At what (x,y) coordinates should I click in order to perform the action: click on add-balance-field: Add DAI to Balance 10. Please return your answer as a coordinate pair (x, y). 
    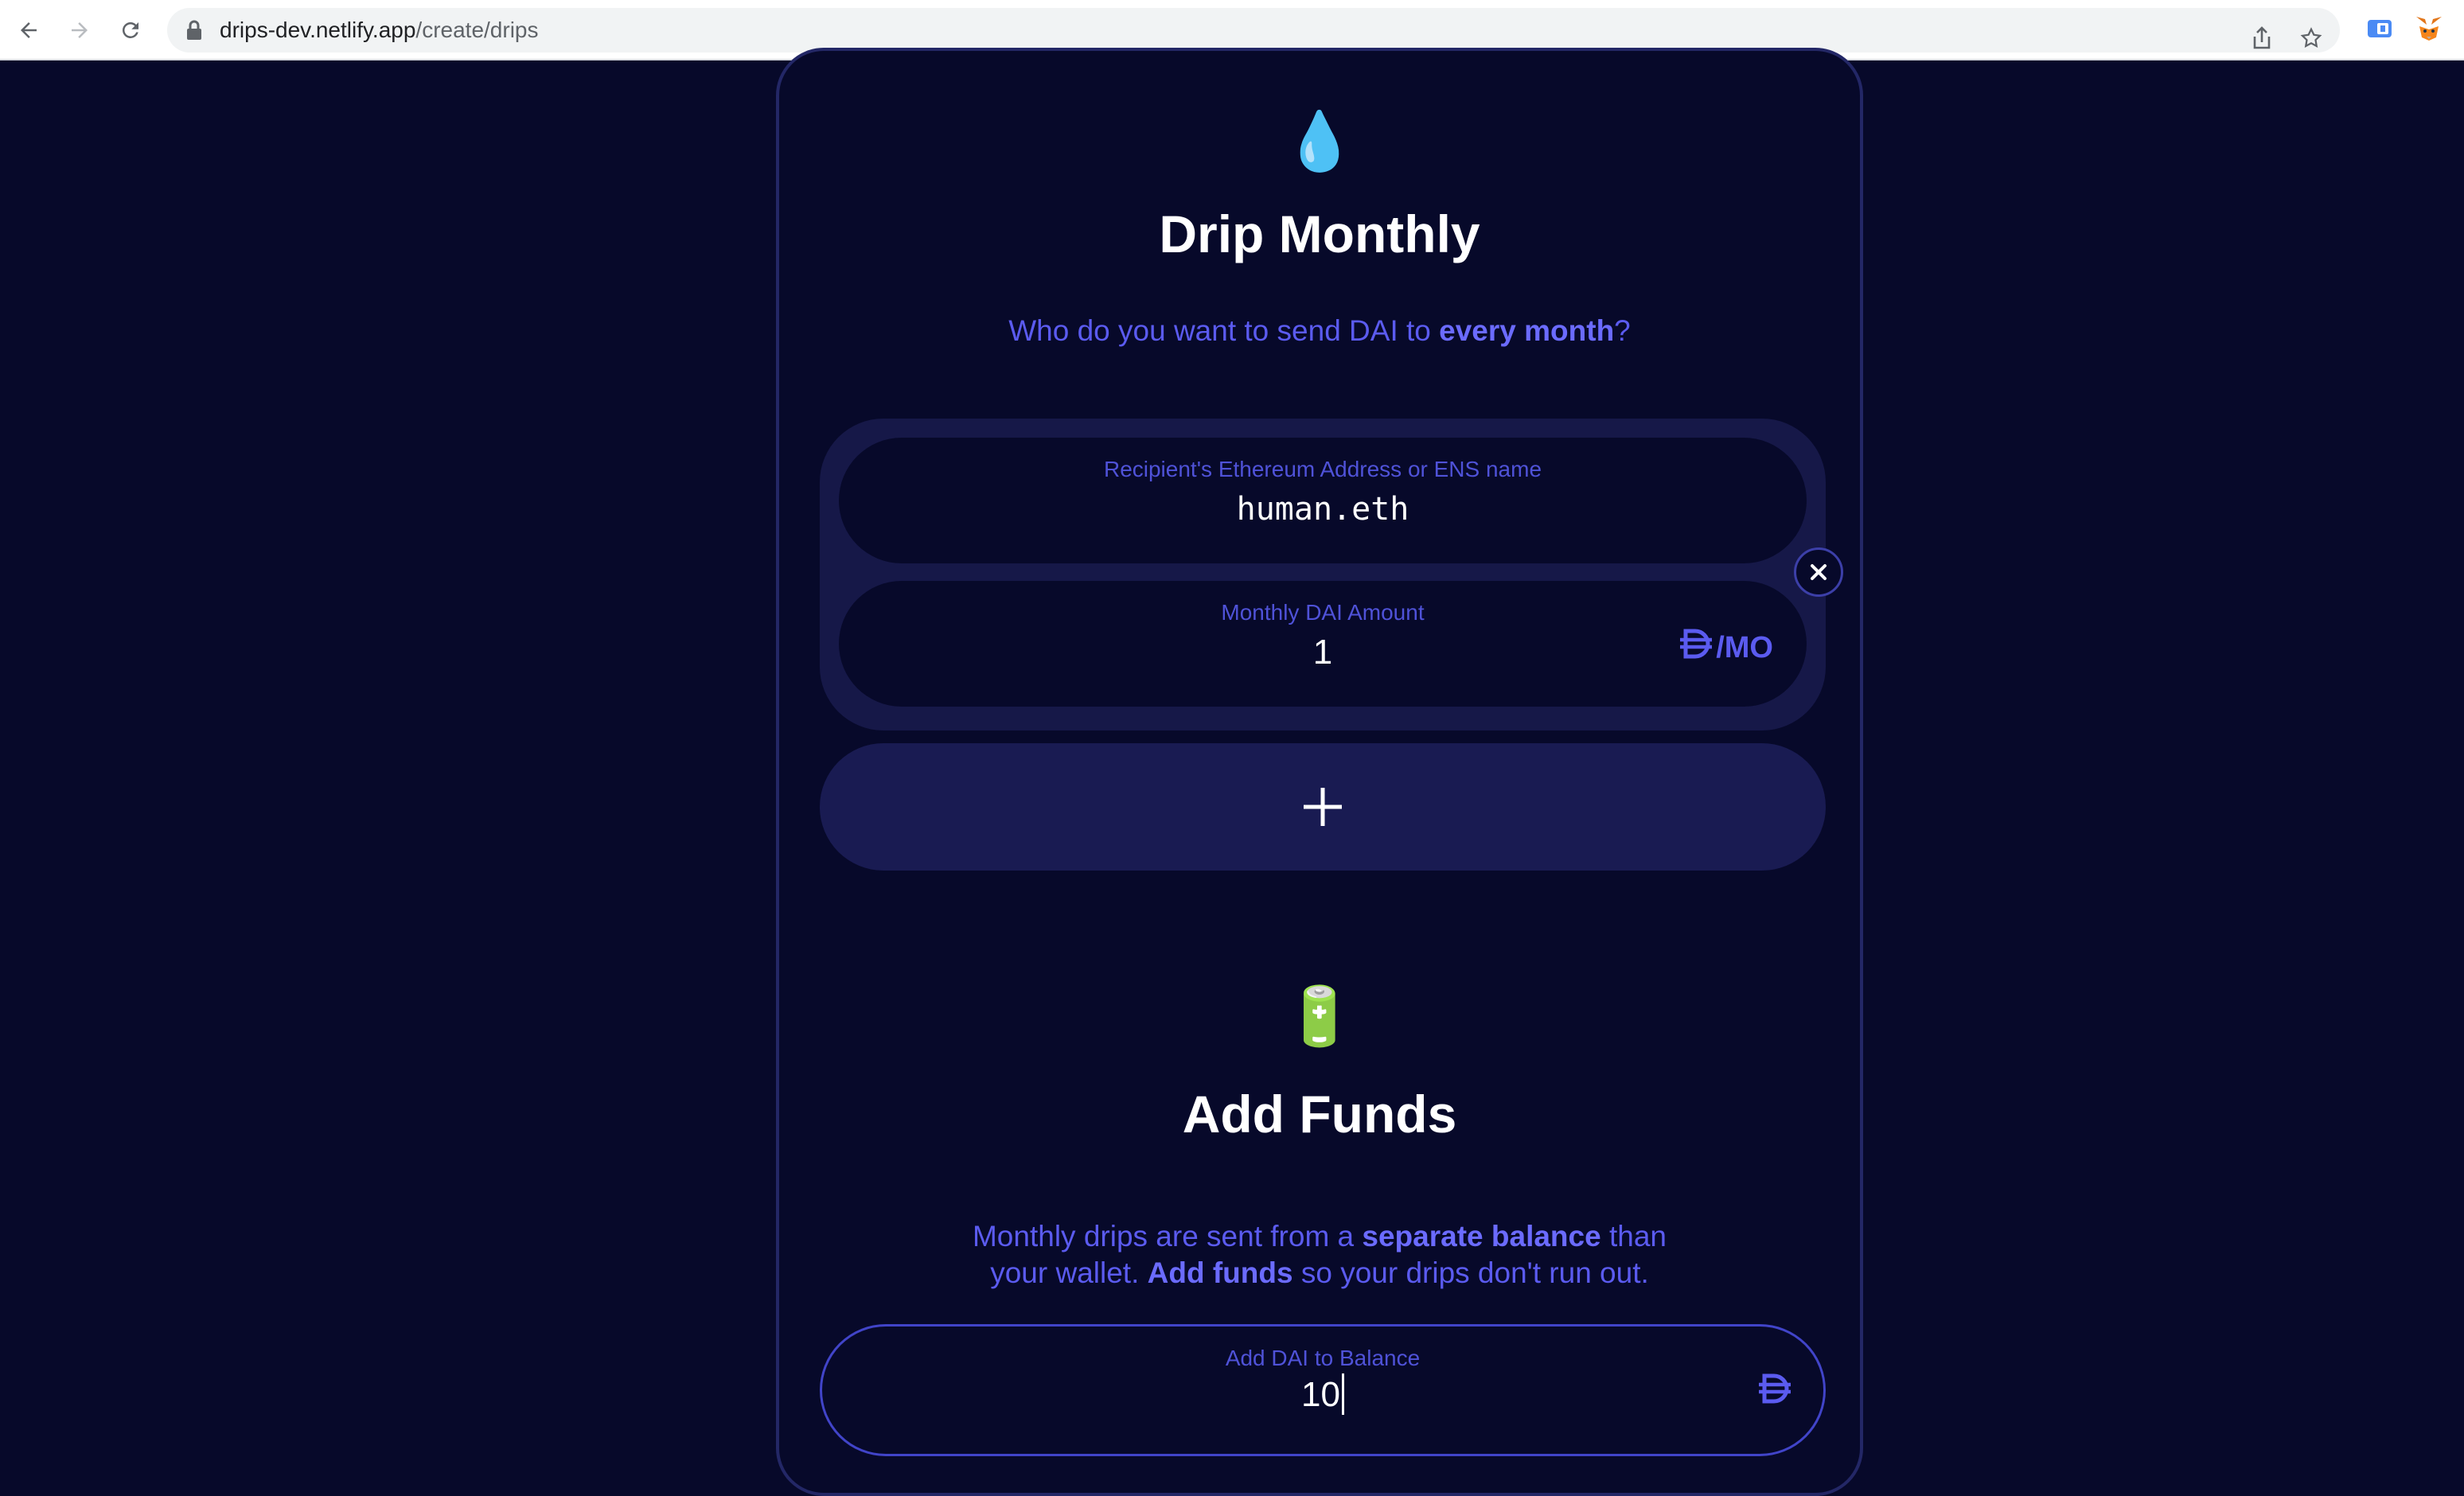
    Looking at the image, I should click on (1323, 1390).